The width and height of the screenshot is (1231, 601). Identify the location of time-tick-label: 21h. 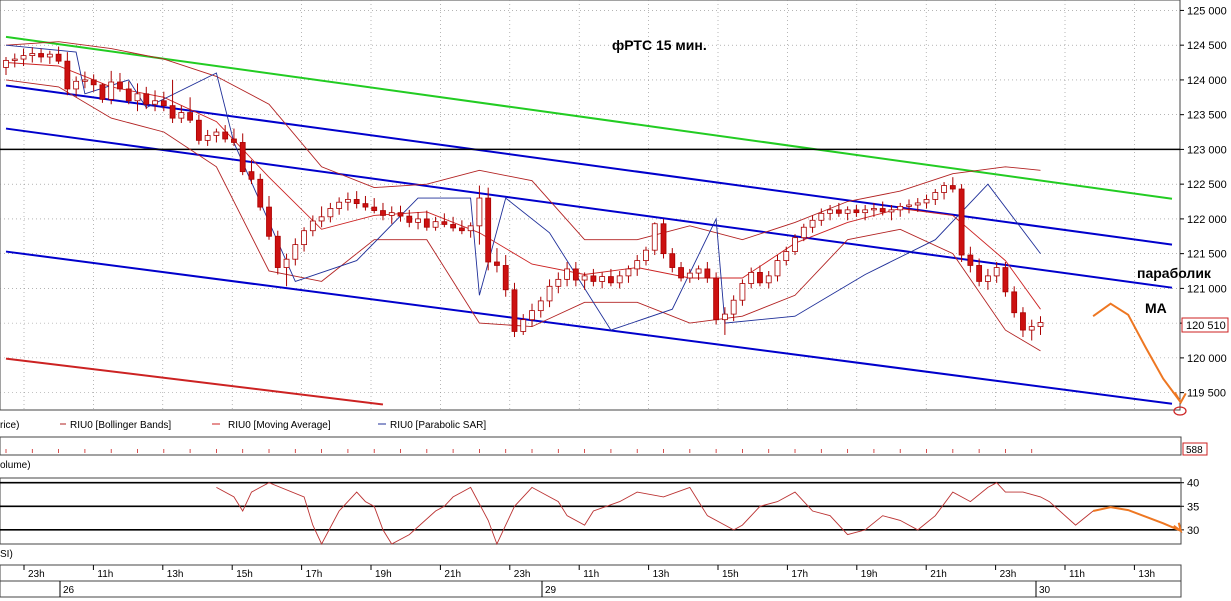
(938, 574).